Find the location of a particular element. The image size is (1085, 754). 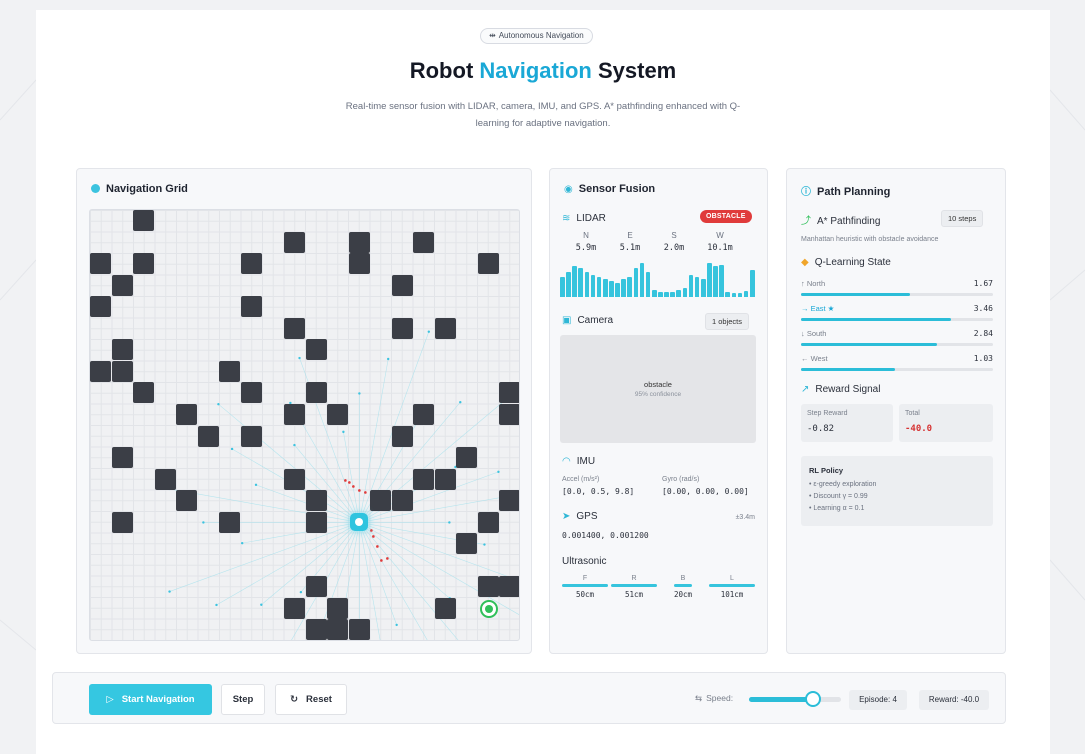

ultrasonic-value: 51cm is located at coordinates (634, 594).